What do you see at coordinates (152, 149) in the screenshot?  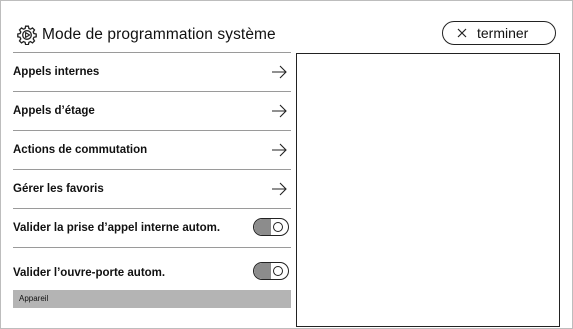 I see `menu-item-actions-commutation: Actions de commutation` at bounding box center [152, 149].